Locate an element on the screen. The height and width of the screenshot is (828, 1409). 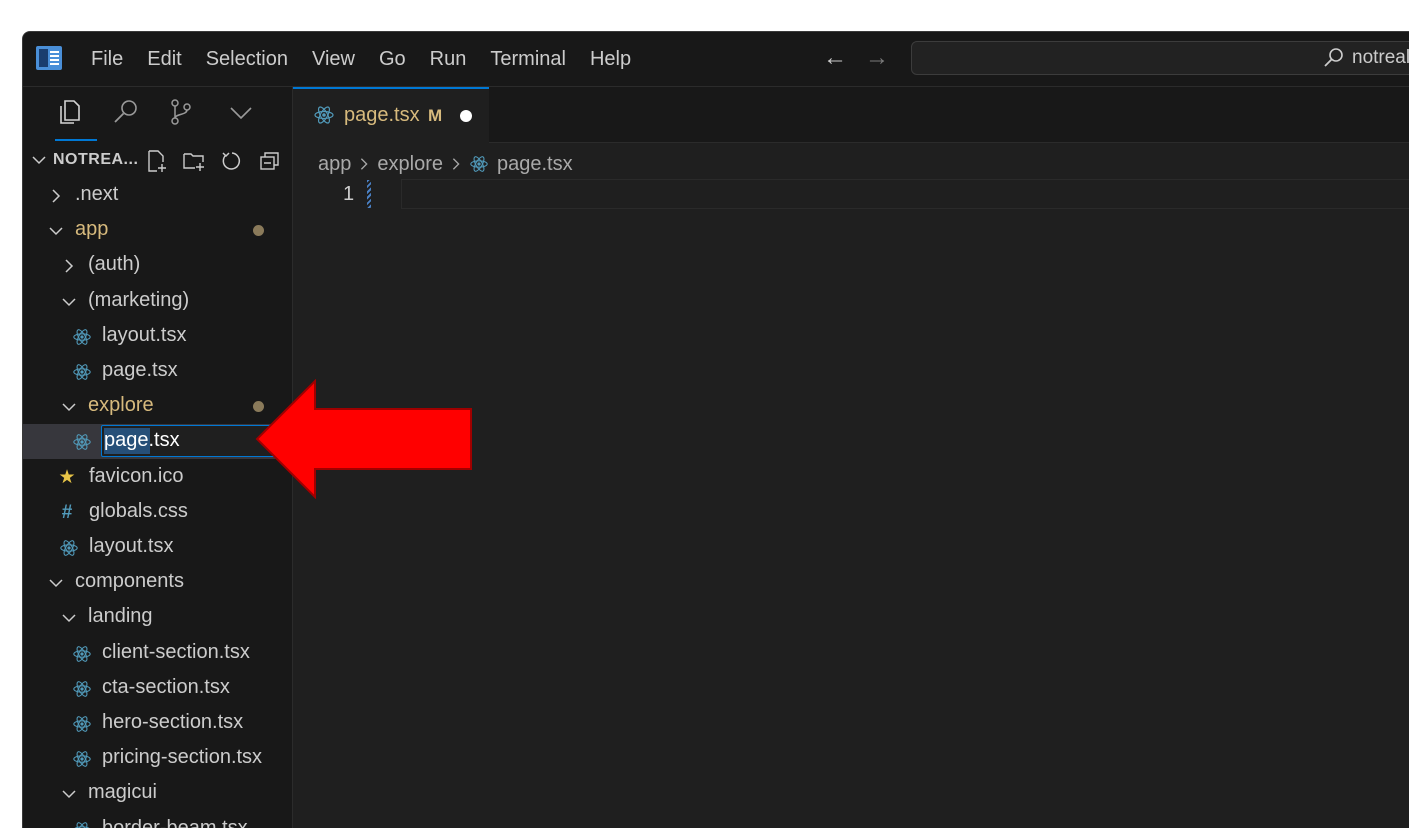
tree-item-label: components is located at coordinates (129, 581).